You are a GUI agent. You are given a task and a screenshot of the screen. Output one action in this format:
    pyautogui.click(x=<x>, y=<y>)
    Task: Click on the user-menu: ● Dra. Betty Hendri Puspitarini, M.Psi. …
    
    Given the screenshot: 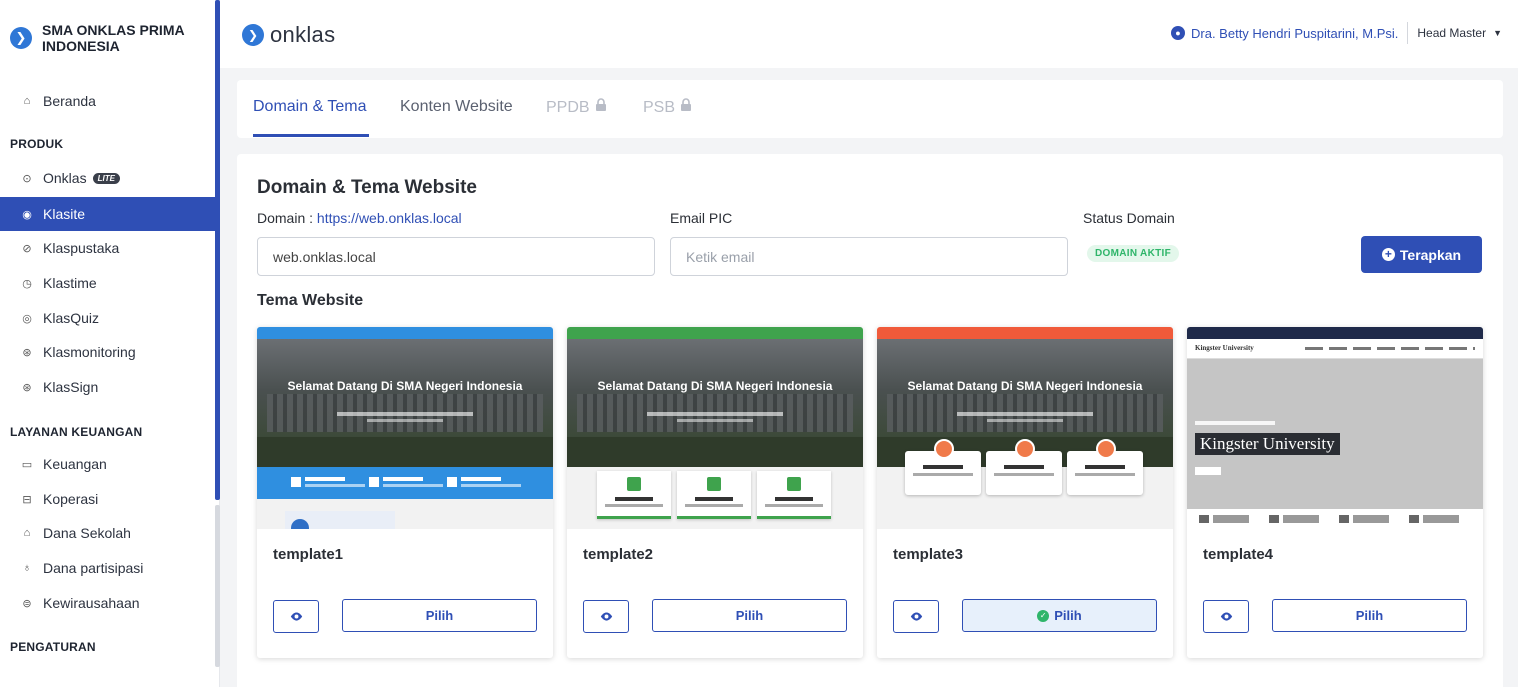 What is the action you would take?
    pyautogui.click(x=1336, y=33)
    